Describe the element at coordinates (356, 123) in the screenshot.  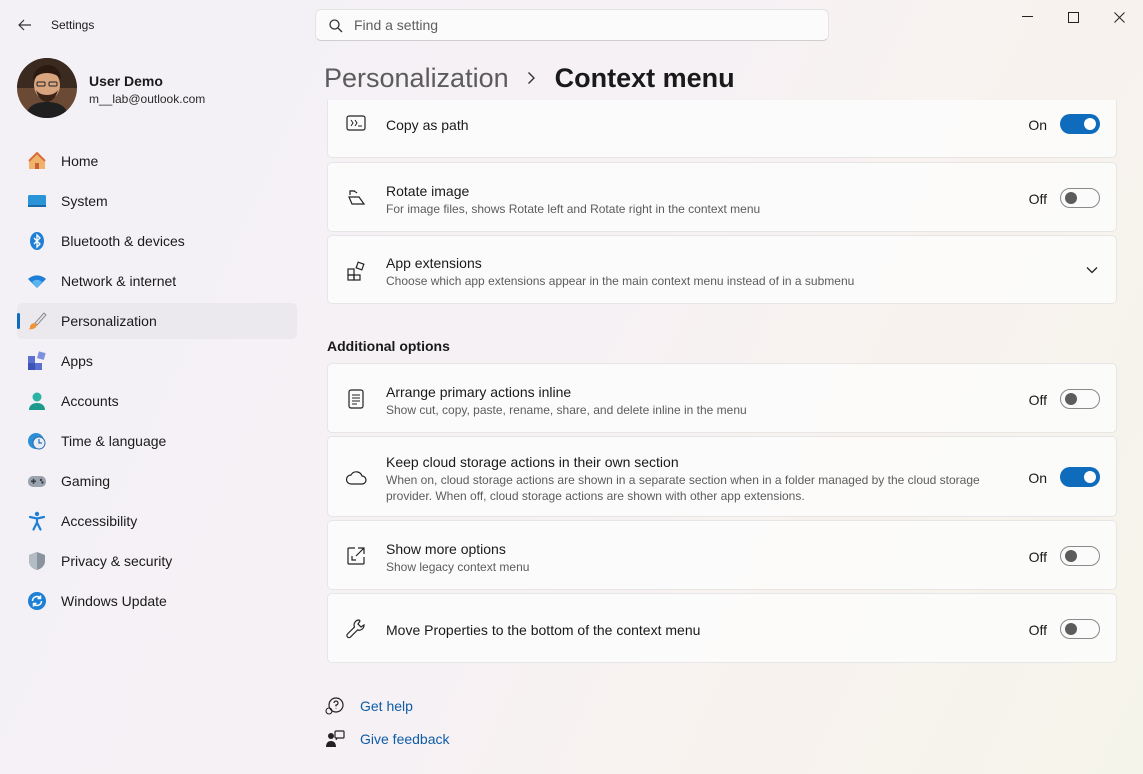
I see `path-icon` at that location.